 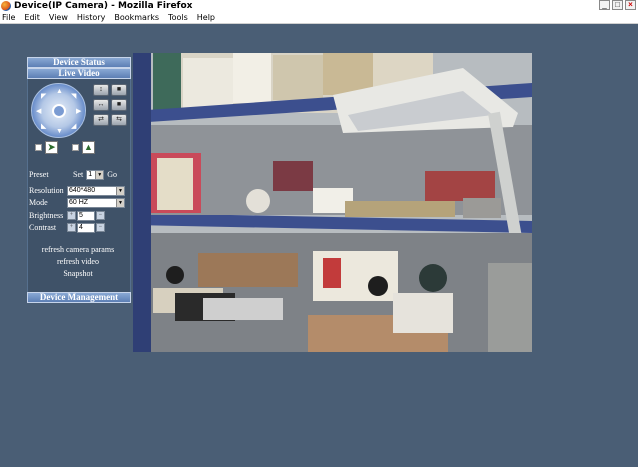 I want to click on refresh-camera-params-link: refresh camera params, so click(x=78, y=249).